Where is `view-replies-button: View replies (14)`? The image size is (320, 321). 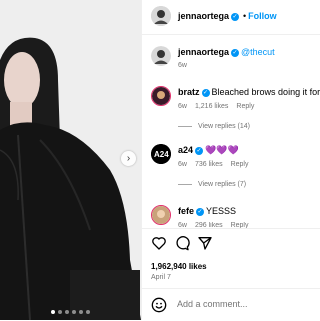
view-replies-button: View replies (14) is located at coordinates (214, 126).